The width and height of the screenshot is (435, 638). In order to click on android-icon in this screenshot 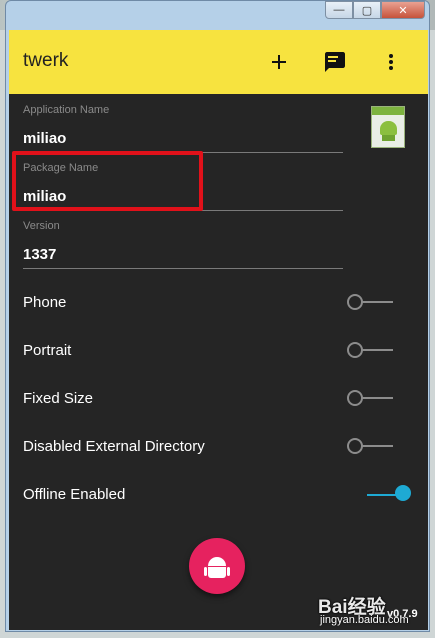, I will do `click(217, 561)`.